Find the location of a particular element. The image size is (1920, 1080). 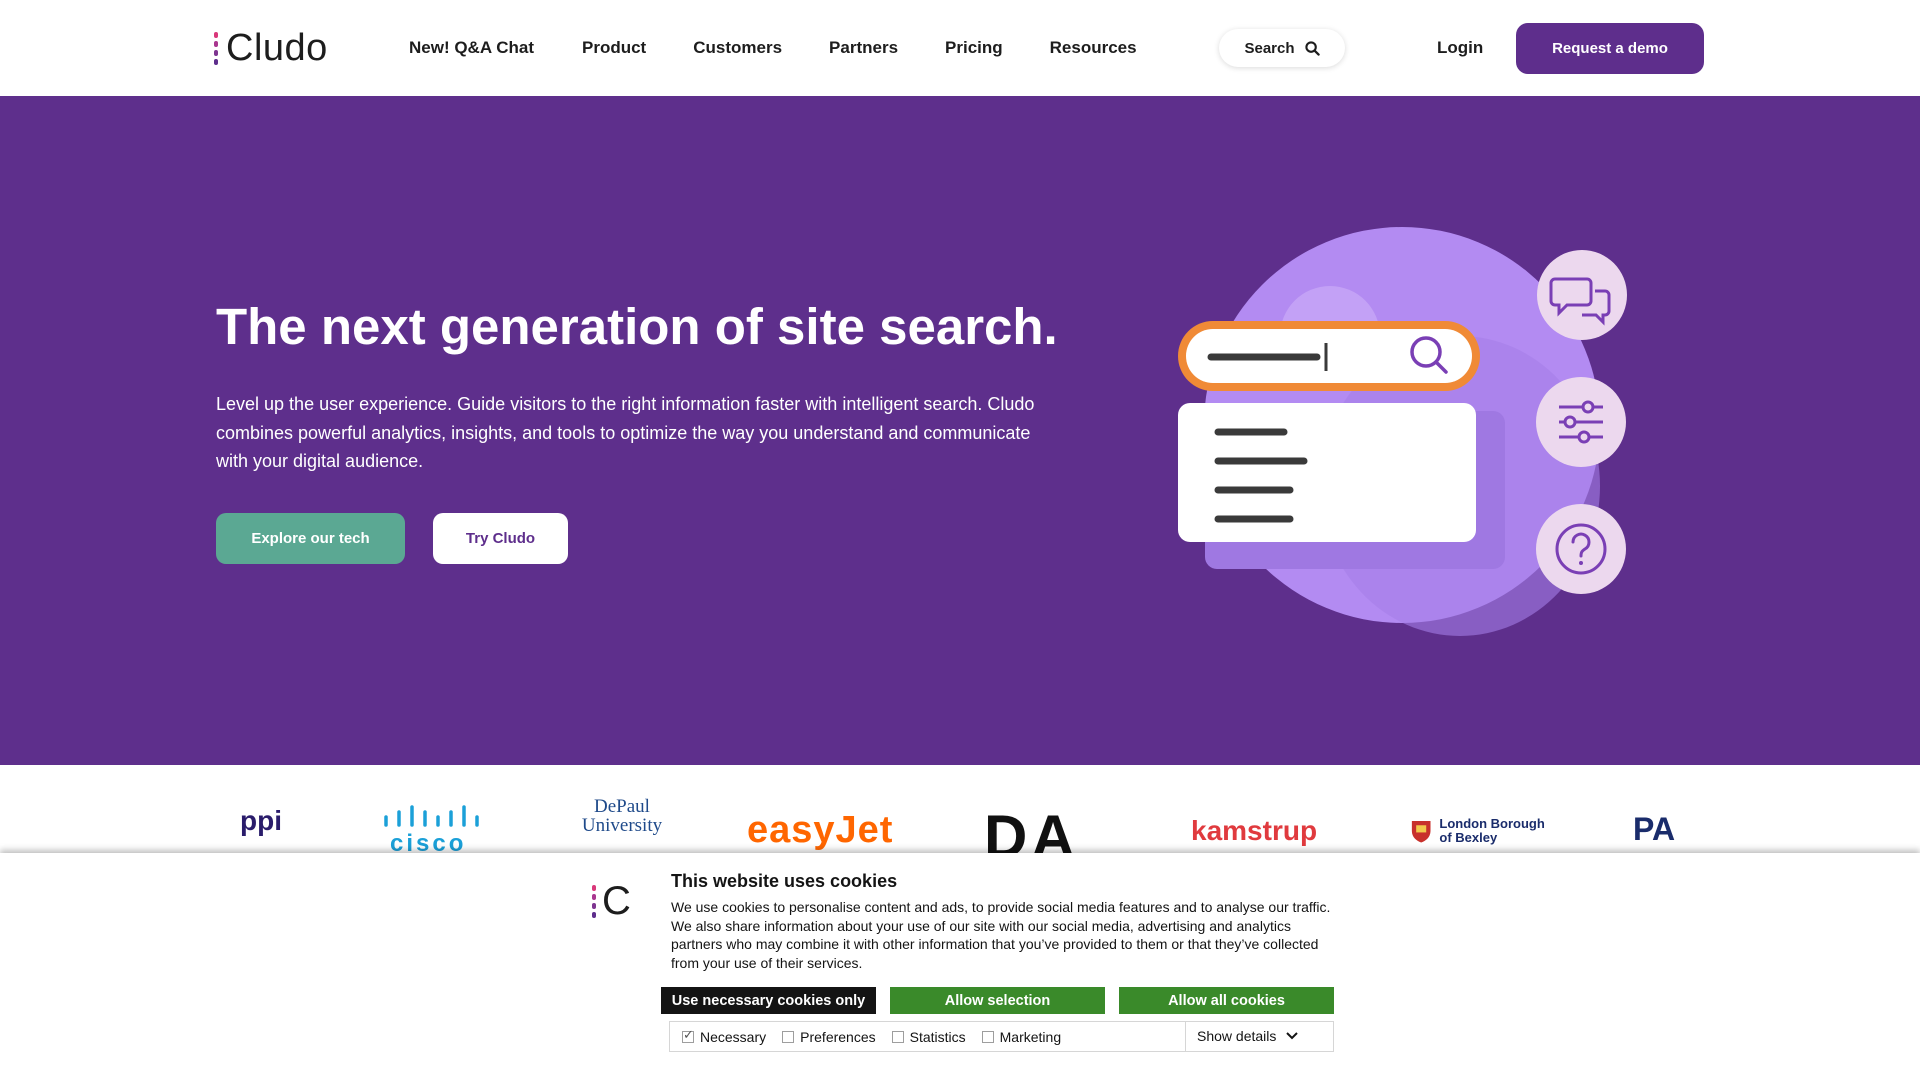

show-details-toggle: Show details is located at coordinates (1248, 1036).